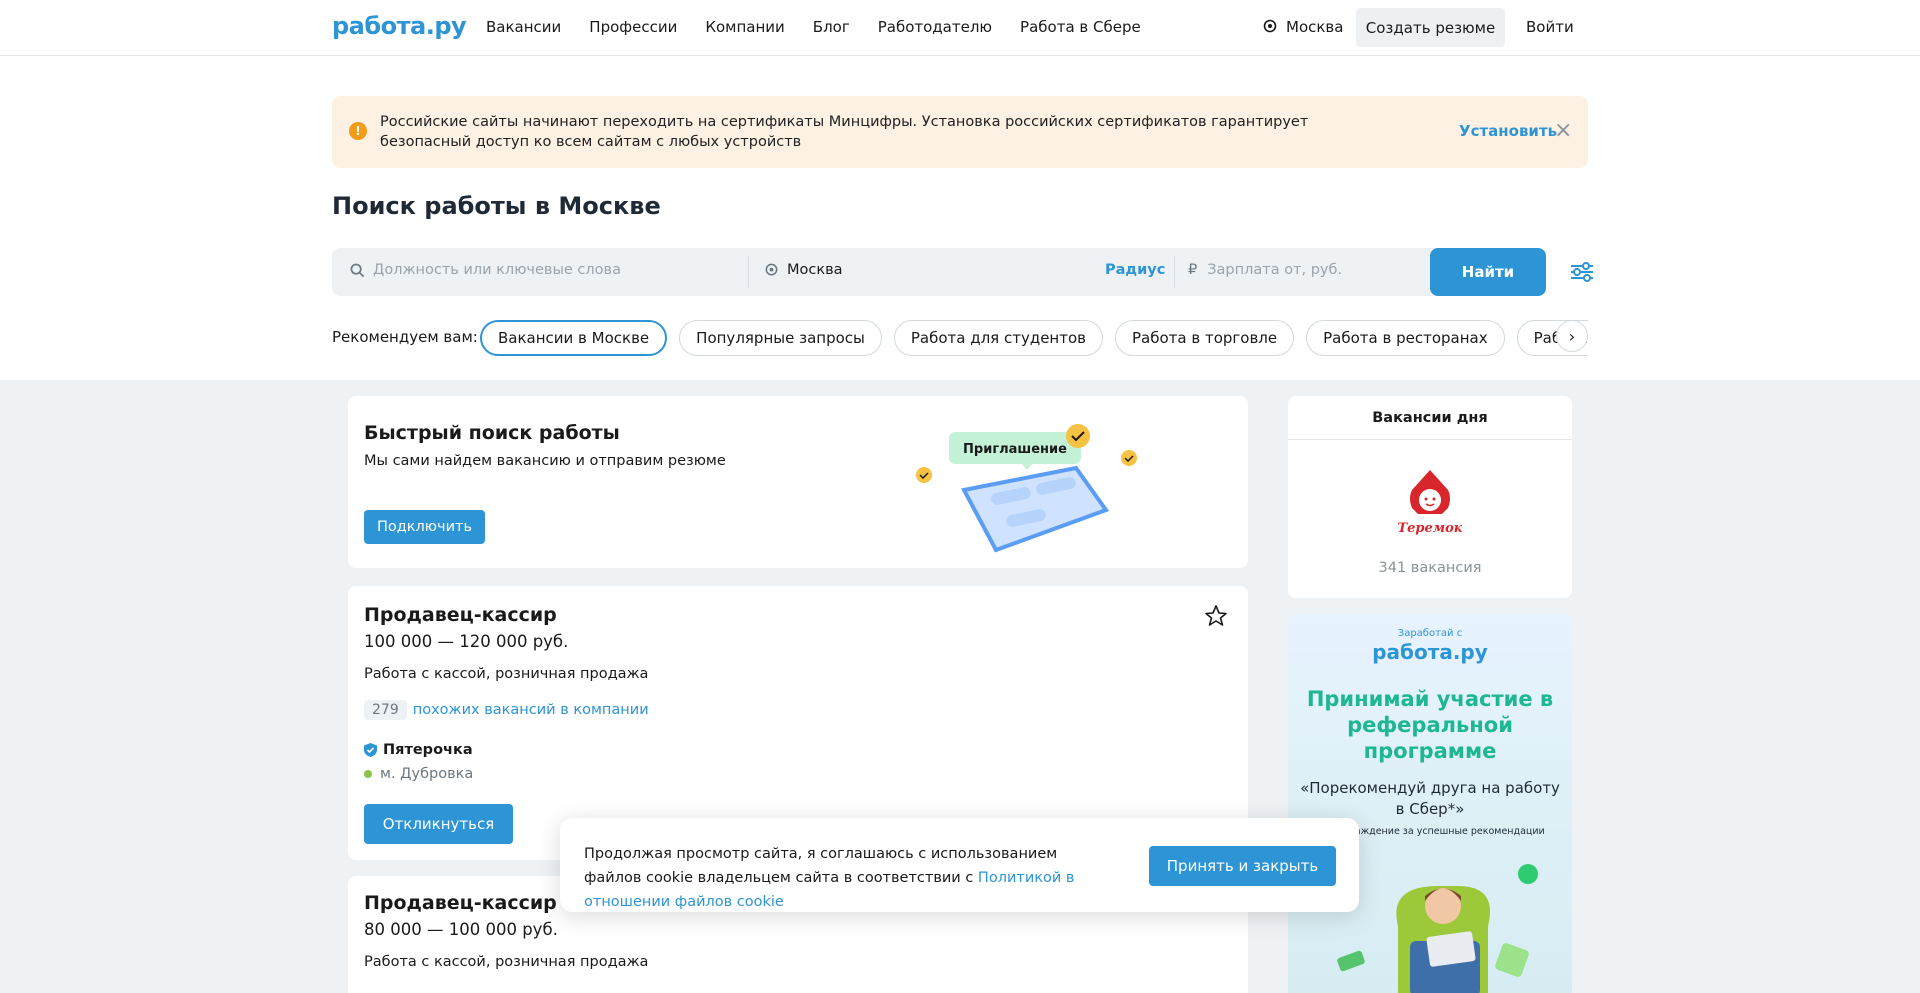  I want to click on city-selector: Москва, so click(1302, 27).